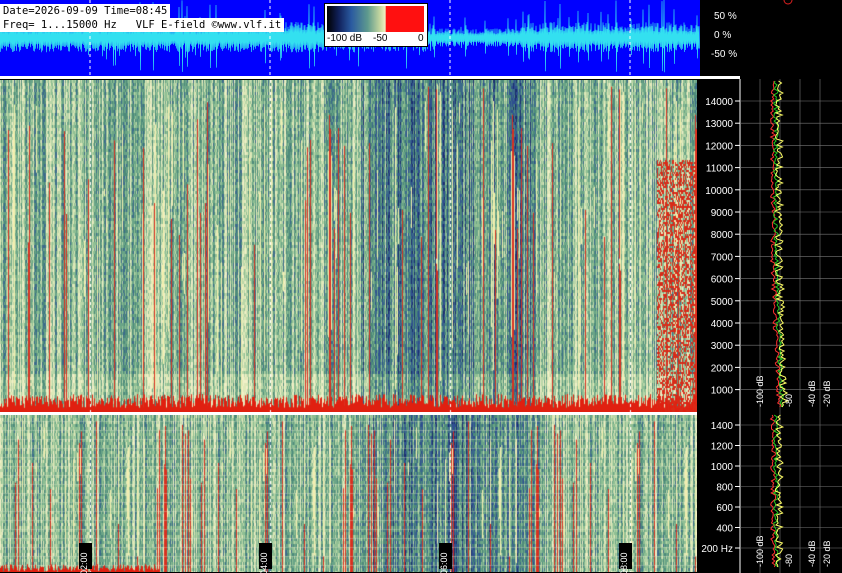  What do you see at coordinates (375, 19) in the screenshot?
I see `color-scale-bar` at bounding box center [375, 19].